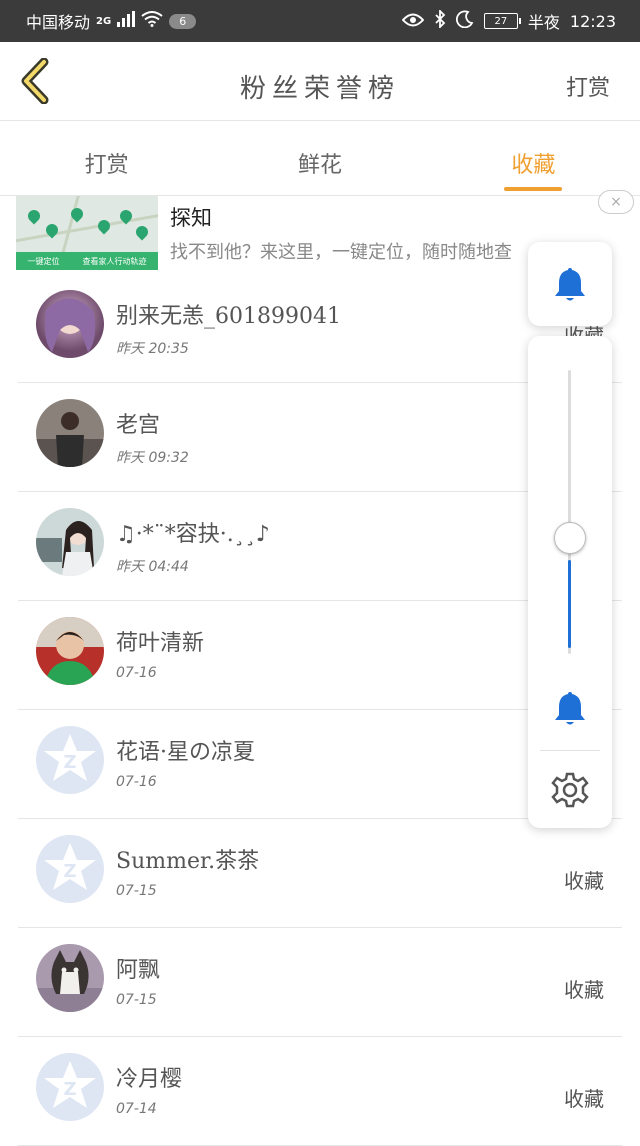 The width and height of the screenshot is (640, 1146). I want to click on tab-flowers: 鲜花, so click(319, 158).